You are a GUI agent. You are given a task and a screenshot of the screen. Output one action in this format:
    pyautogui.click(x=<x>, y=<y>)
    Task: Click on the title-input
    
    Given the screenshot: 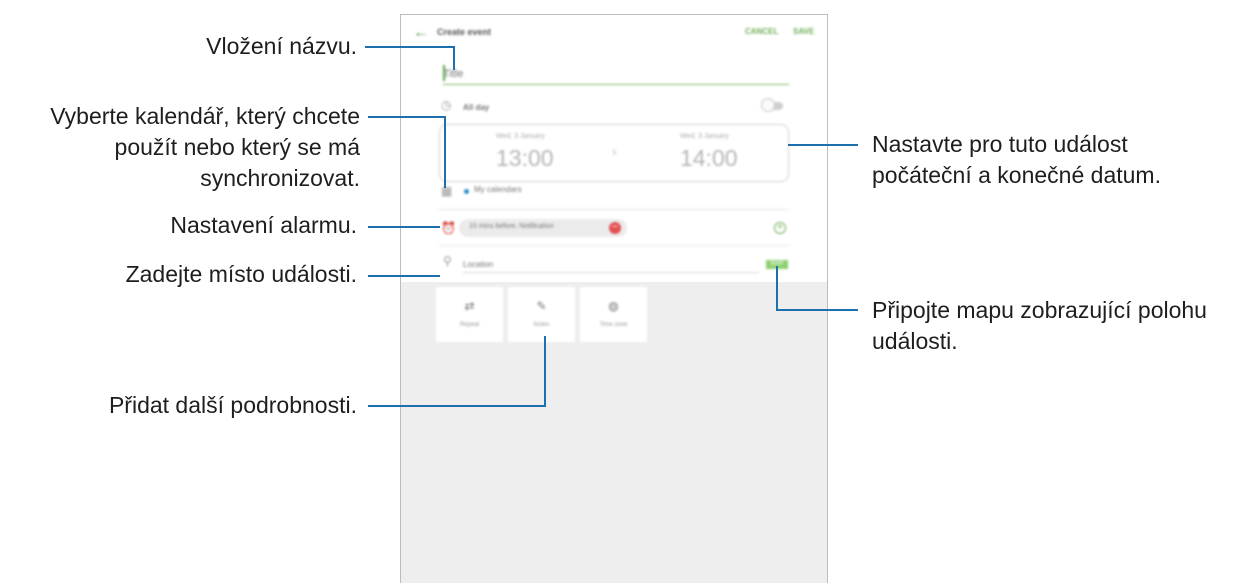 What is the action you would take?
    pyautogui.click(x=616, y=74)
    